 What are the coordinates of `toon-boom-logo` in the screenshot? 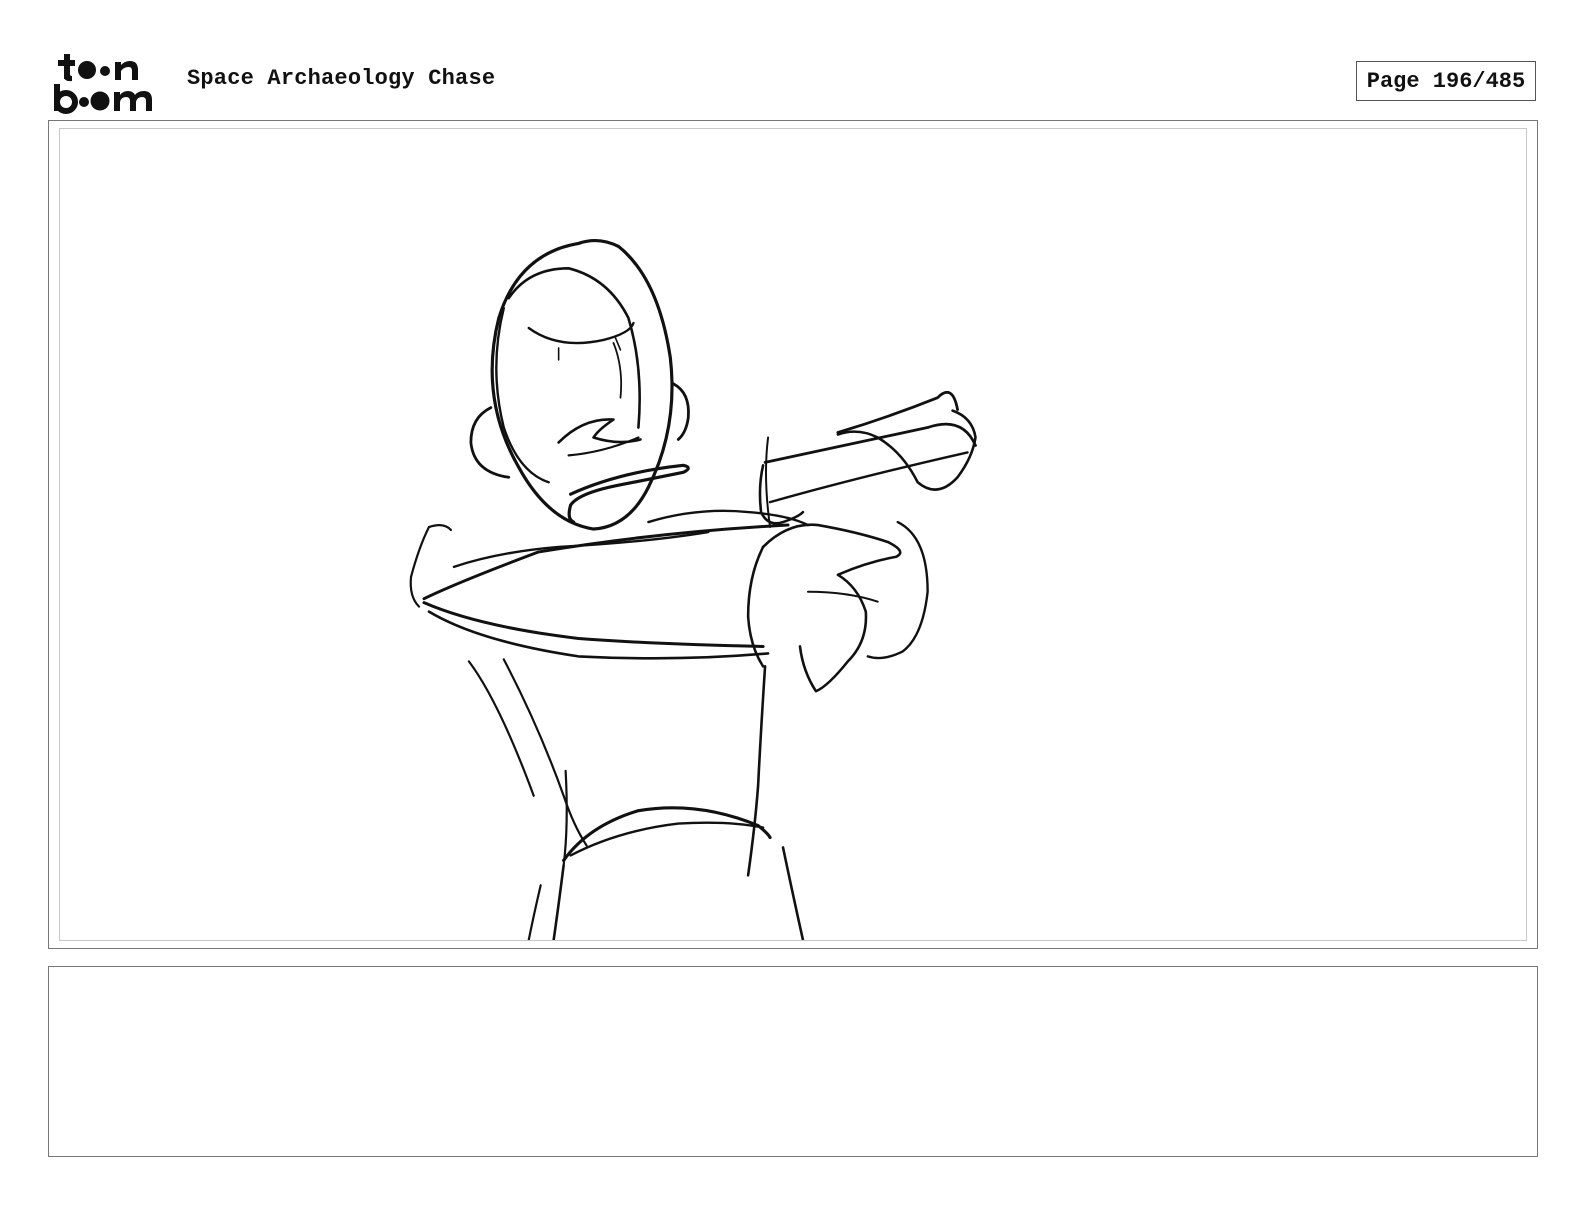 It's located at (107, 82).